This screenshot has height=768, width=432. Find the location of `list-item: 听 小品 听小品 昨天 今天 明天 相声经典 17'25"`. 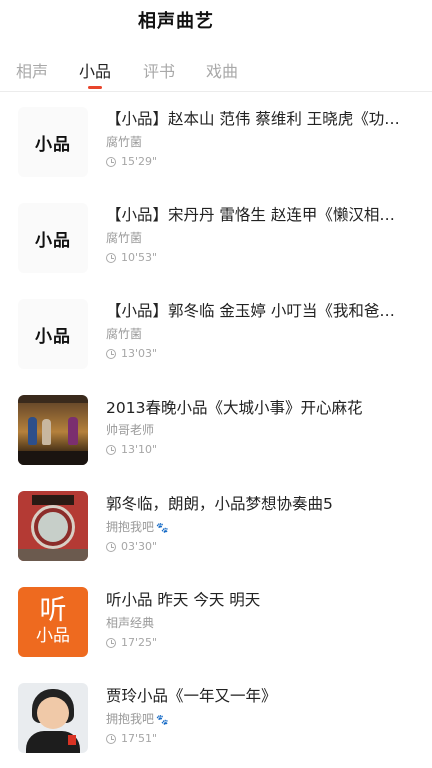

list-item: 听 小品 听小品 昨天 今天 明天 相声经典 17'25" is located at coordinates (216, 625).